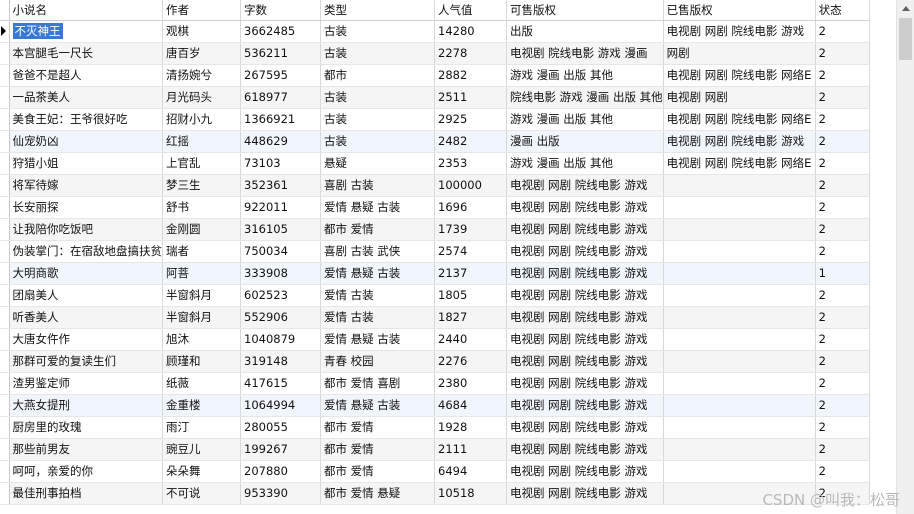  What do you see at coordinates (435, 207) in the screenshot?
I see `table-row: 长安丽探 舒书 922011 爱情 悬疑 古装 1696 电视剧 网剧 院线电影 游戏 2` at bounding box center [435, 207].